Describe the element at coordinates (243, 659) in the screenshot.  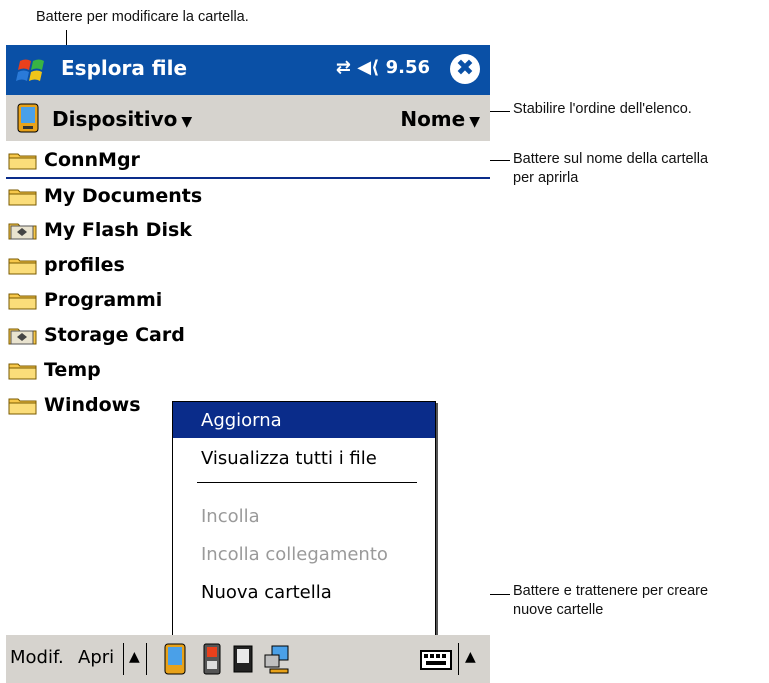
I see `flash-disk-icon` at that location.